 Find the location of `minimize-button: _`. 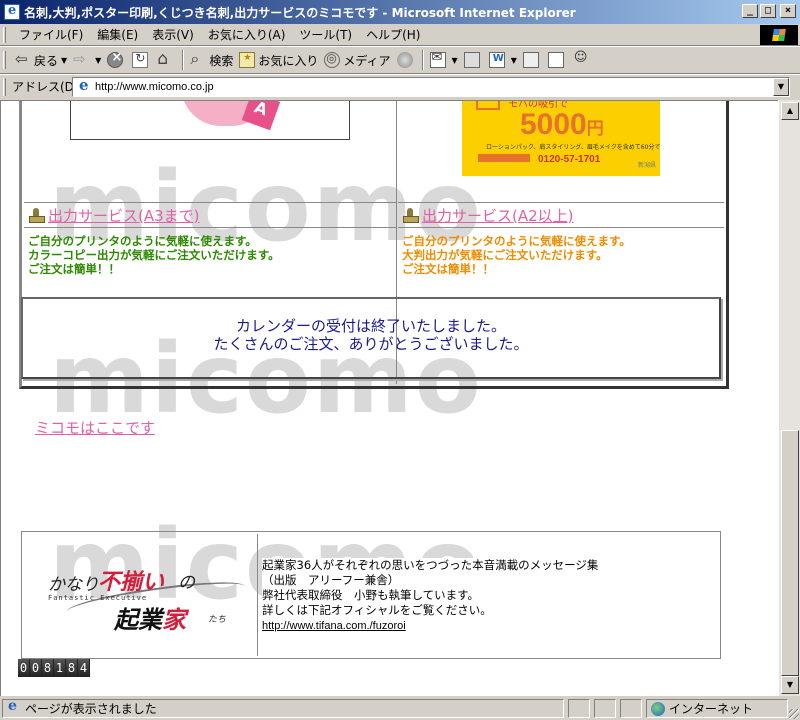

minimize-button: _ is located at coordinates (750, 11).